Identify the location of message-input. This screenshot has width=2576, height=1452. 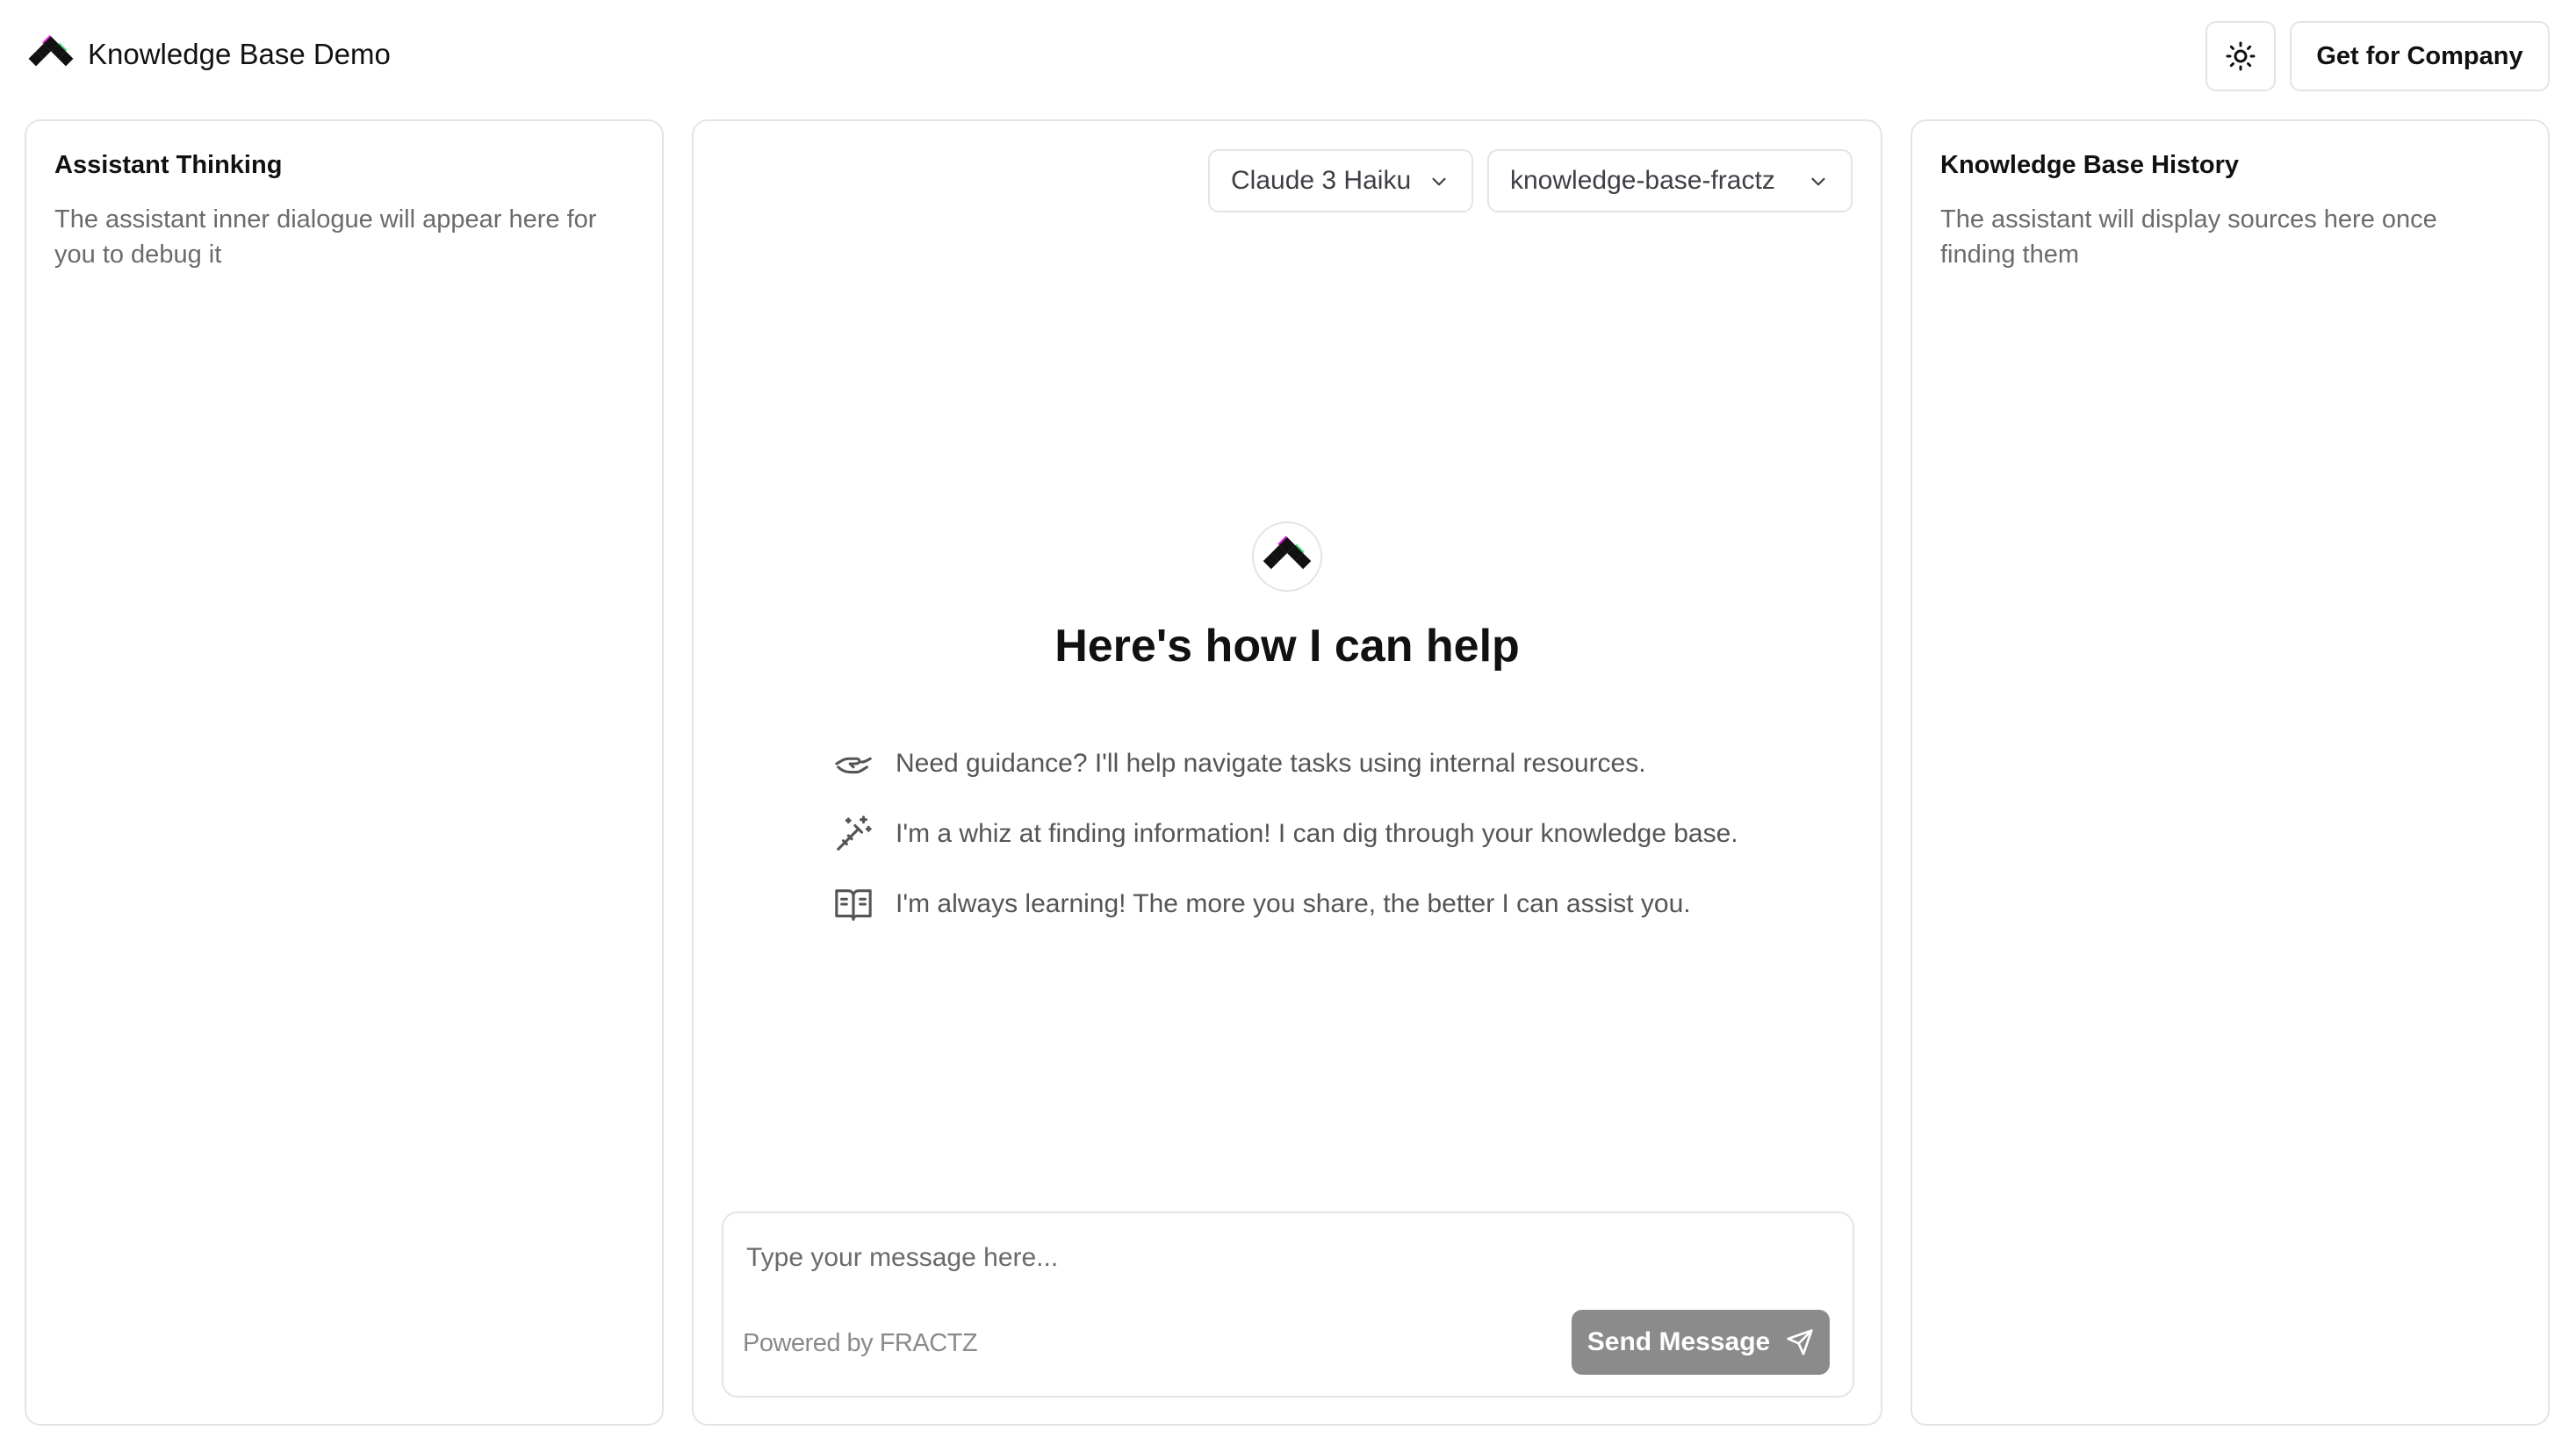
(1273, 1258).